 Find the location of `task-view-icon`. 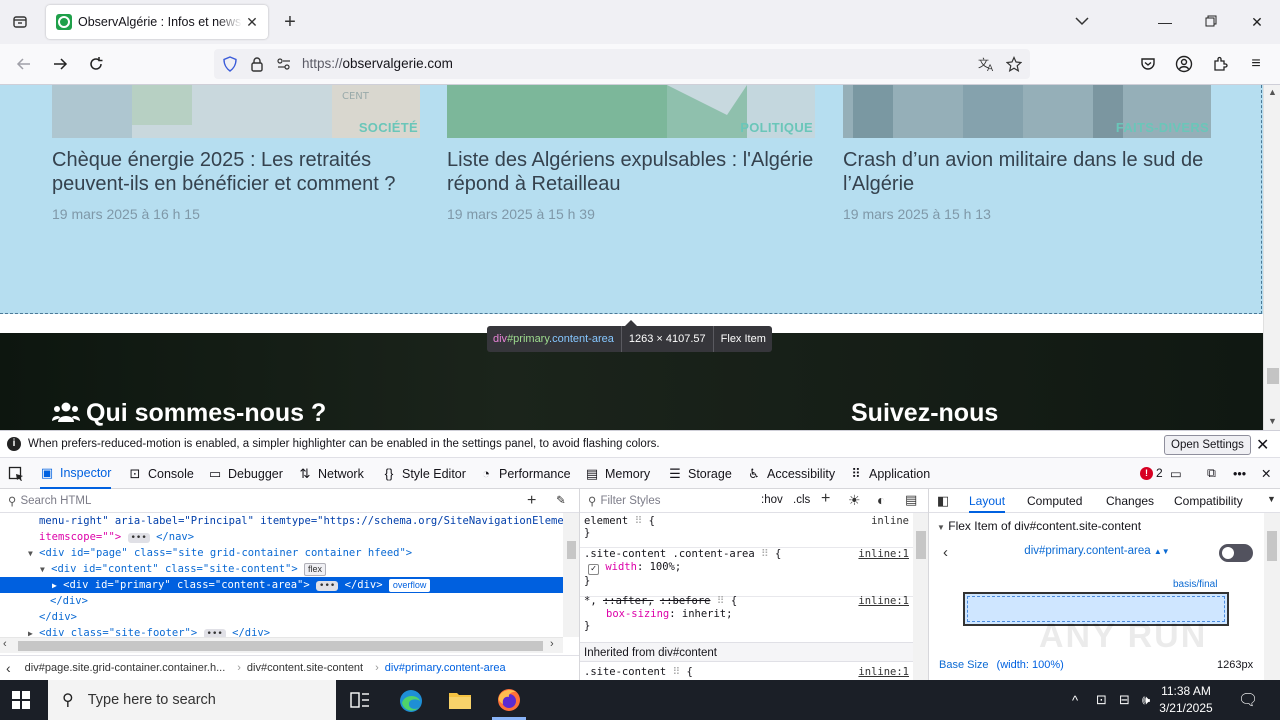

task-view-icon is located at coordinates (360, 700).